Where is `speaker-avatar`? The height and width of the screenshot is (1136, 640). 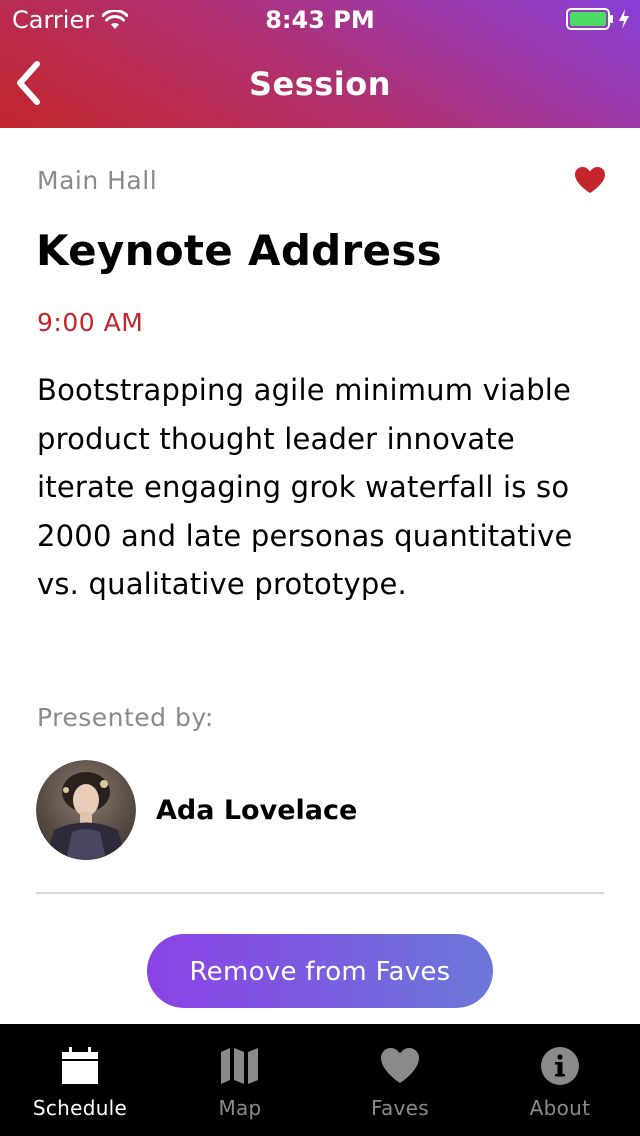
speaker-avatar is located at coordinates (86, 810).